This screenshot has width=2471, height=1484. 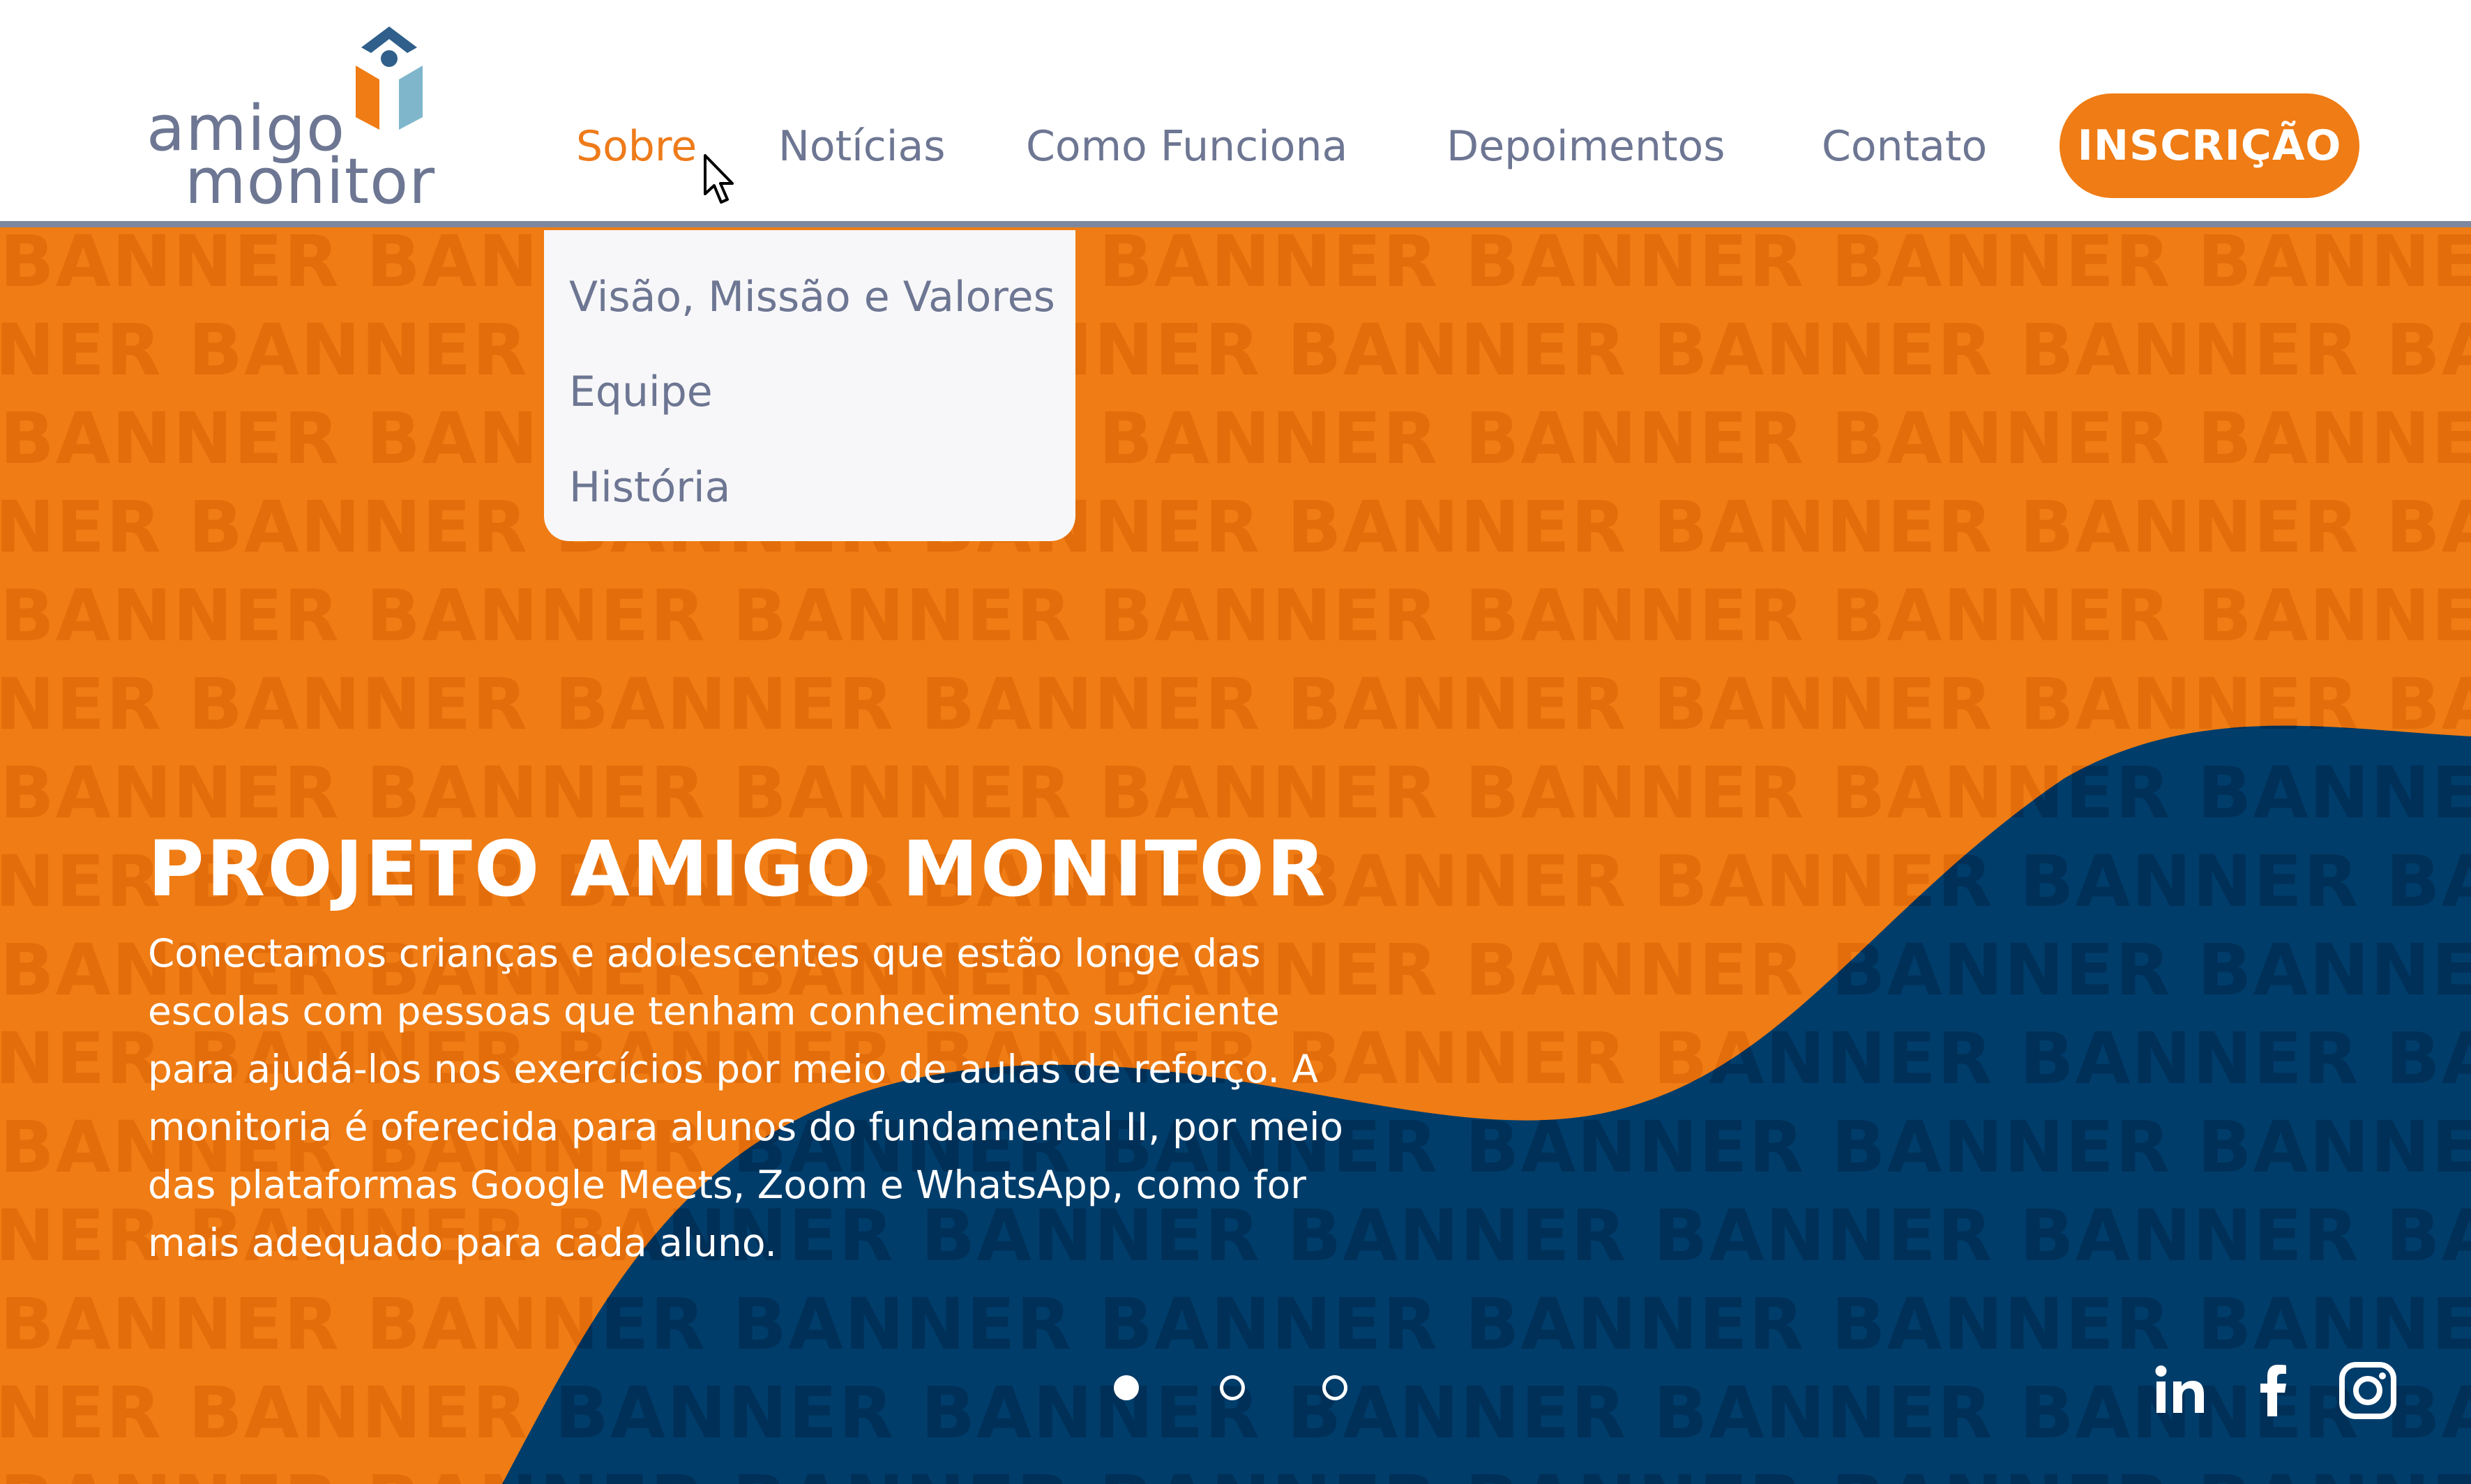 What do you see at coordinates (636, 146) in the screenshot?
I see `nav-item-sobre: Sobre` at bounding box center [636, 146].